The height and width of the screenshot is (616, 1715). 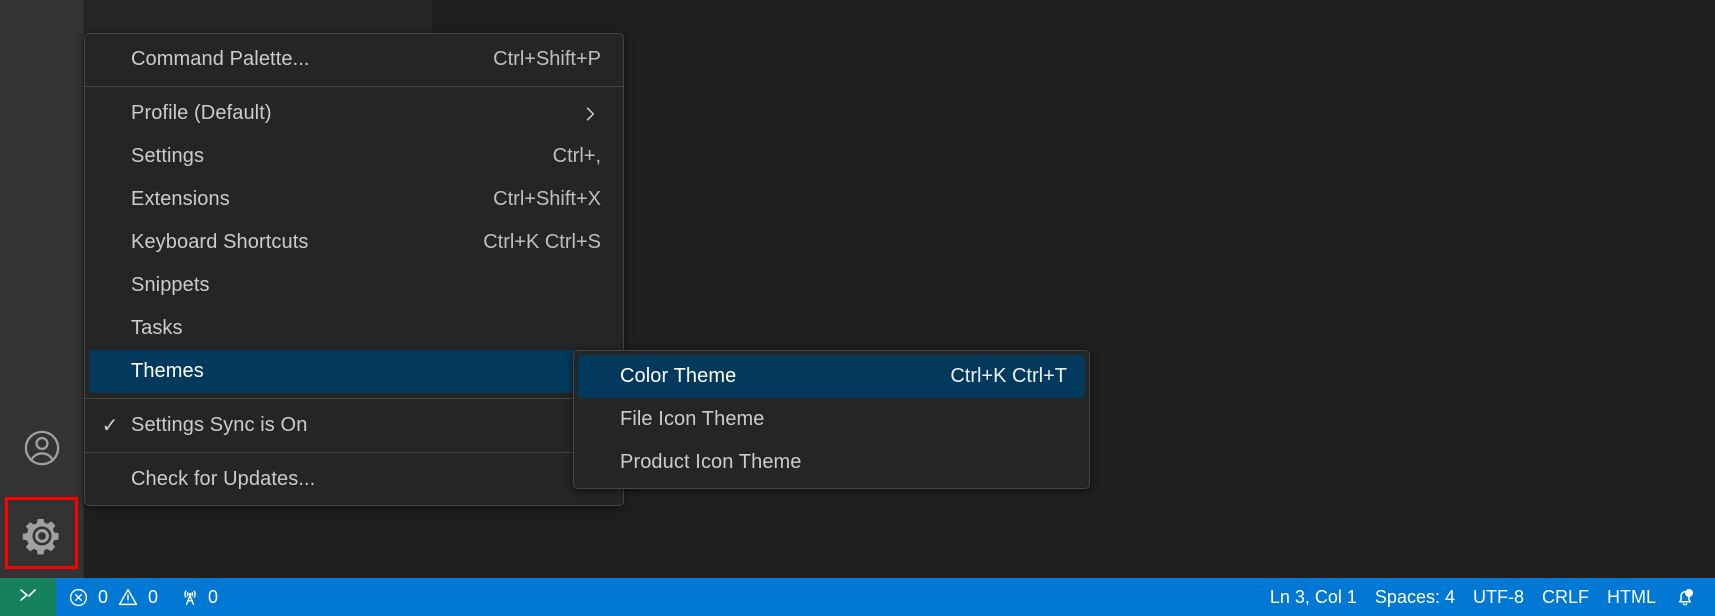 I want to click on menu-item: File Icon Theme, so click(x=831, y=419).